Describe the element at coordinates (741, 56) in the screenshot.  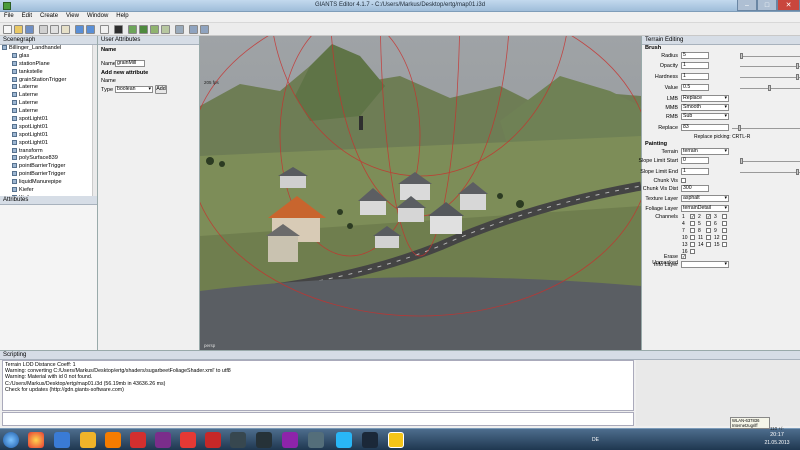
I see `radius-slider-knob` at that location.